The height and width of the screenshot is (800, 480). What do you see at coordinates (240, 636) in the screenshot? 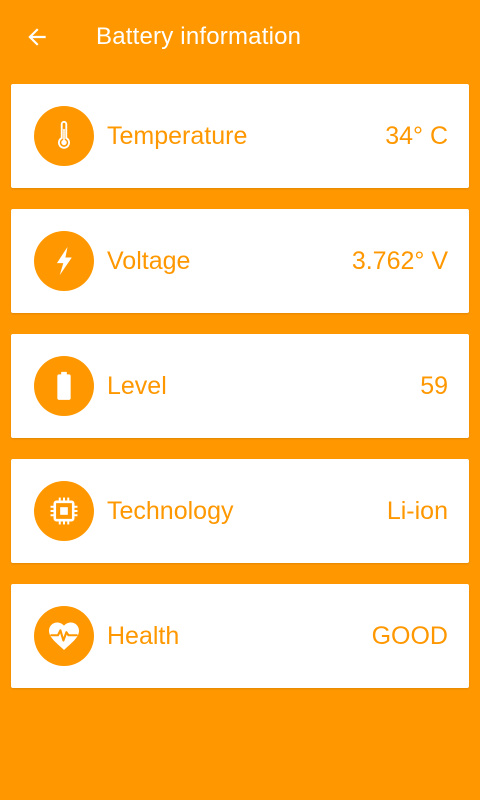
I see `info-card-health: Health GOOD` at bounding box center [240, 636].